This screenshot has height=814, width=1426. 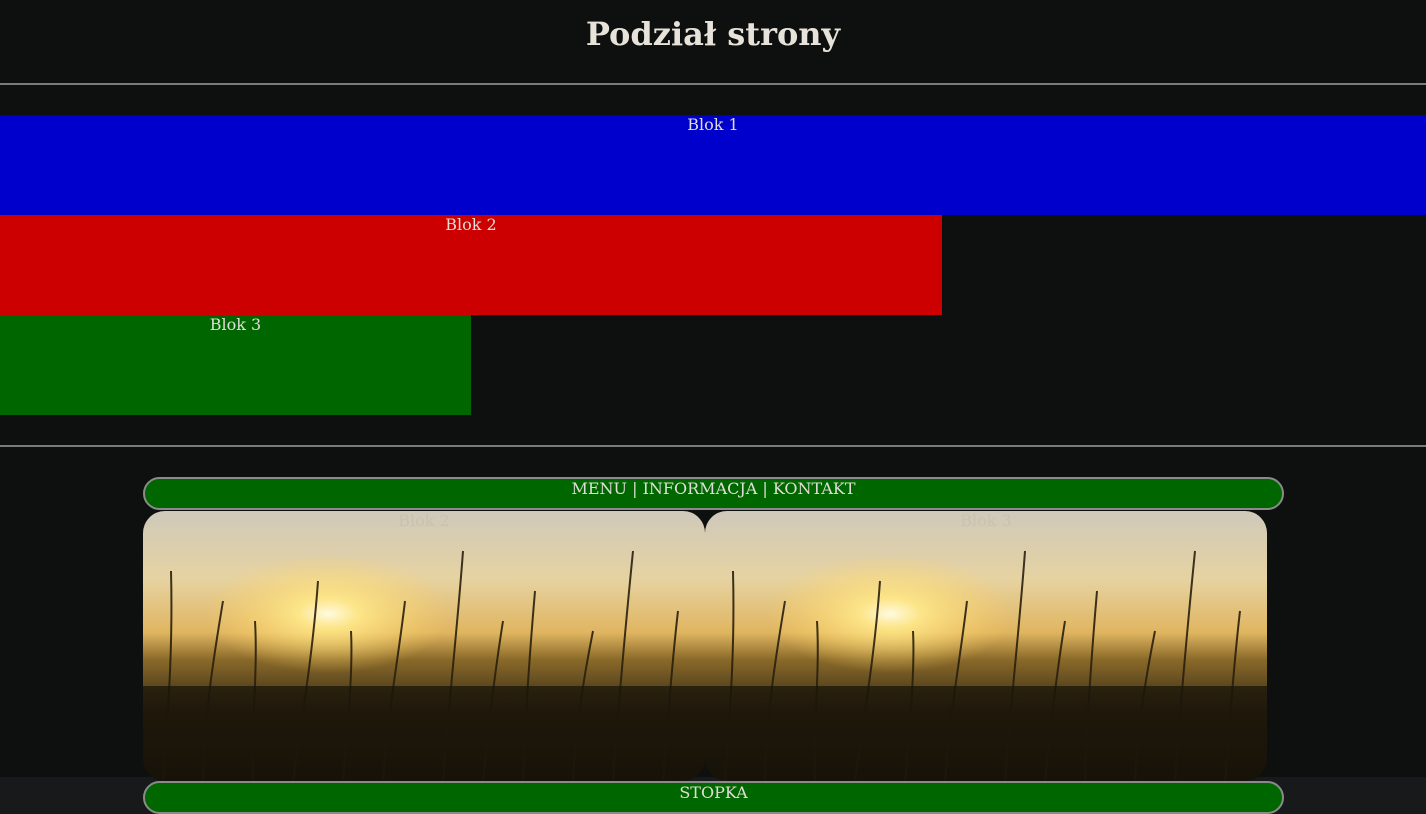 I want to click on gallery-photo-1: Blok 2, so click(x=424, y=646).